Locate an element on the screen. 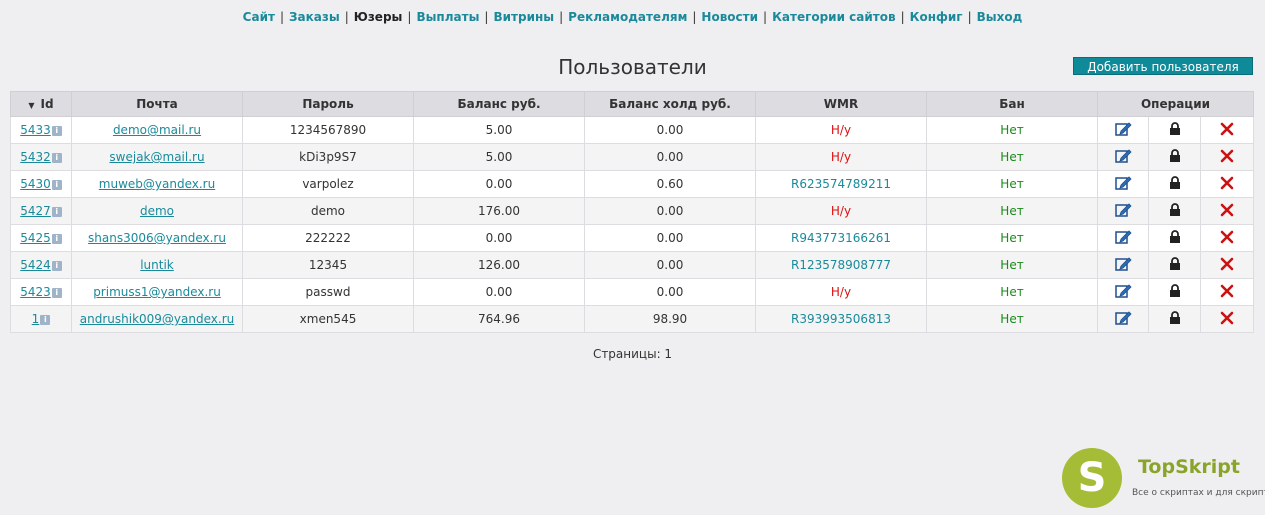  user-id-link: 5427 is located at coordinates (35, 211).